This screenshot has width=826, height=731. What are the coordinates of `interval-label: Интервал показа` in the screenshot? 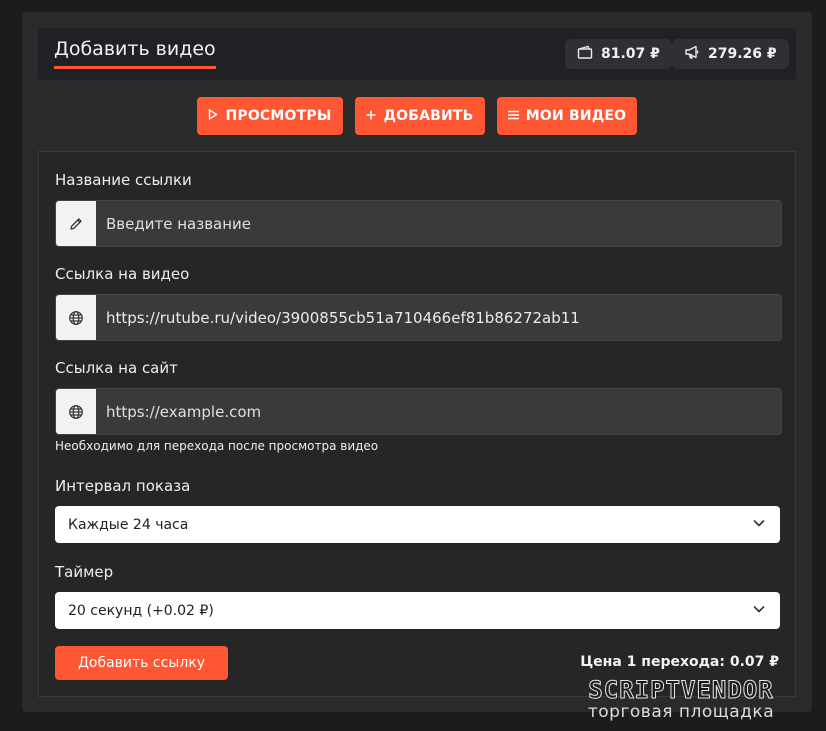 It's located at (123, 486).